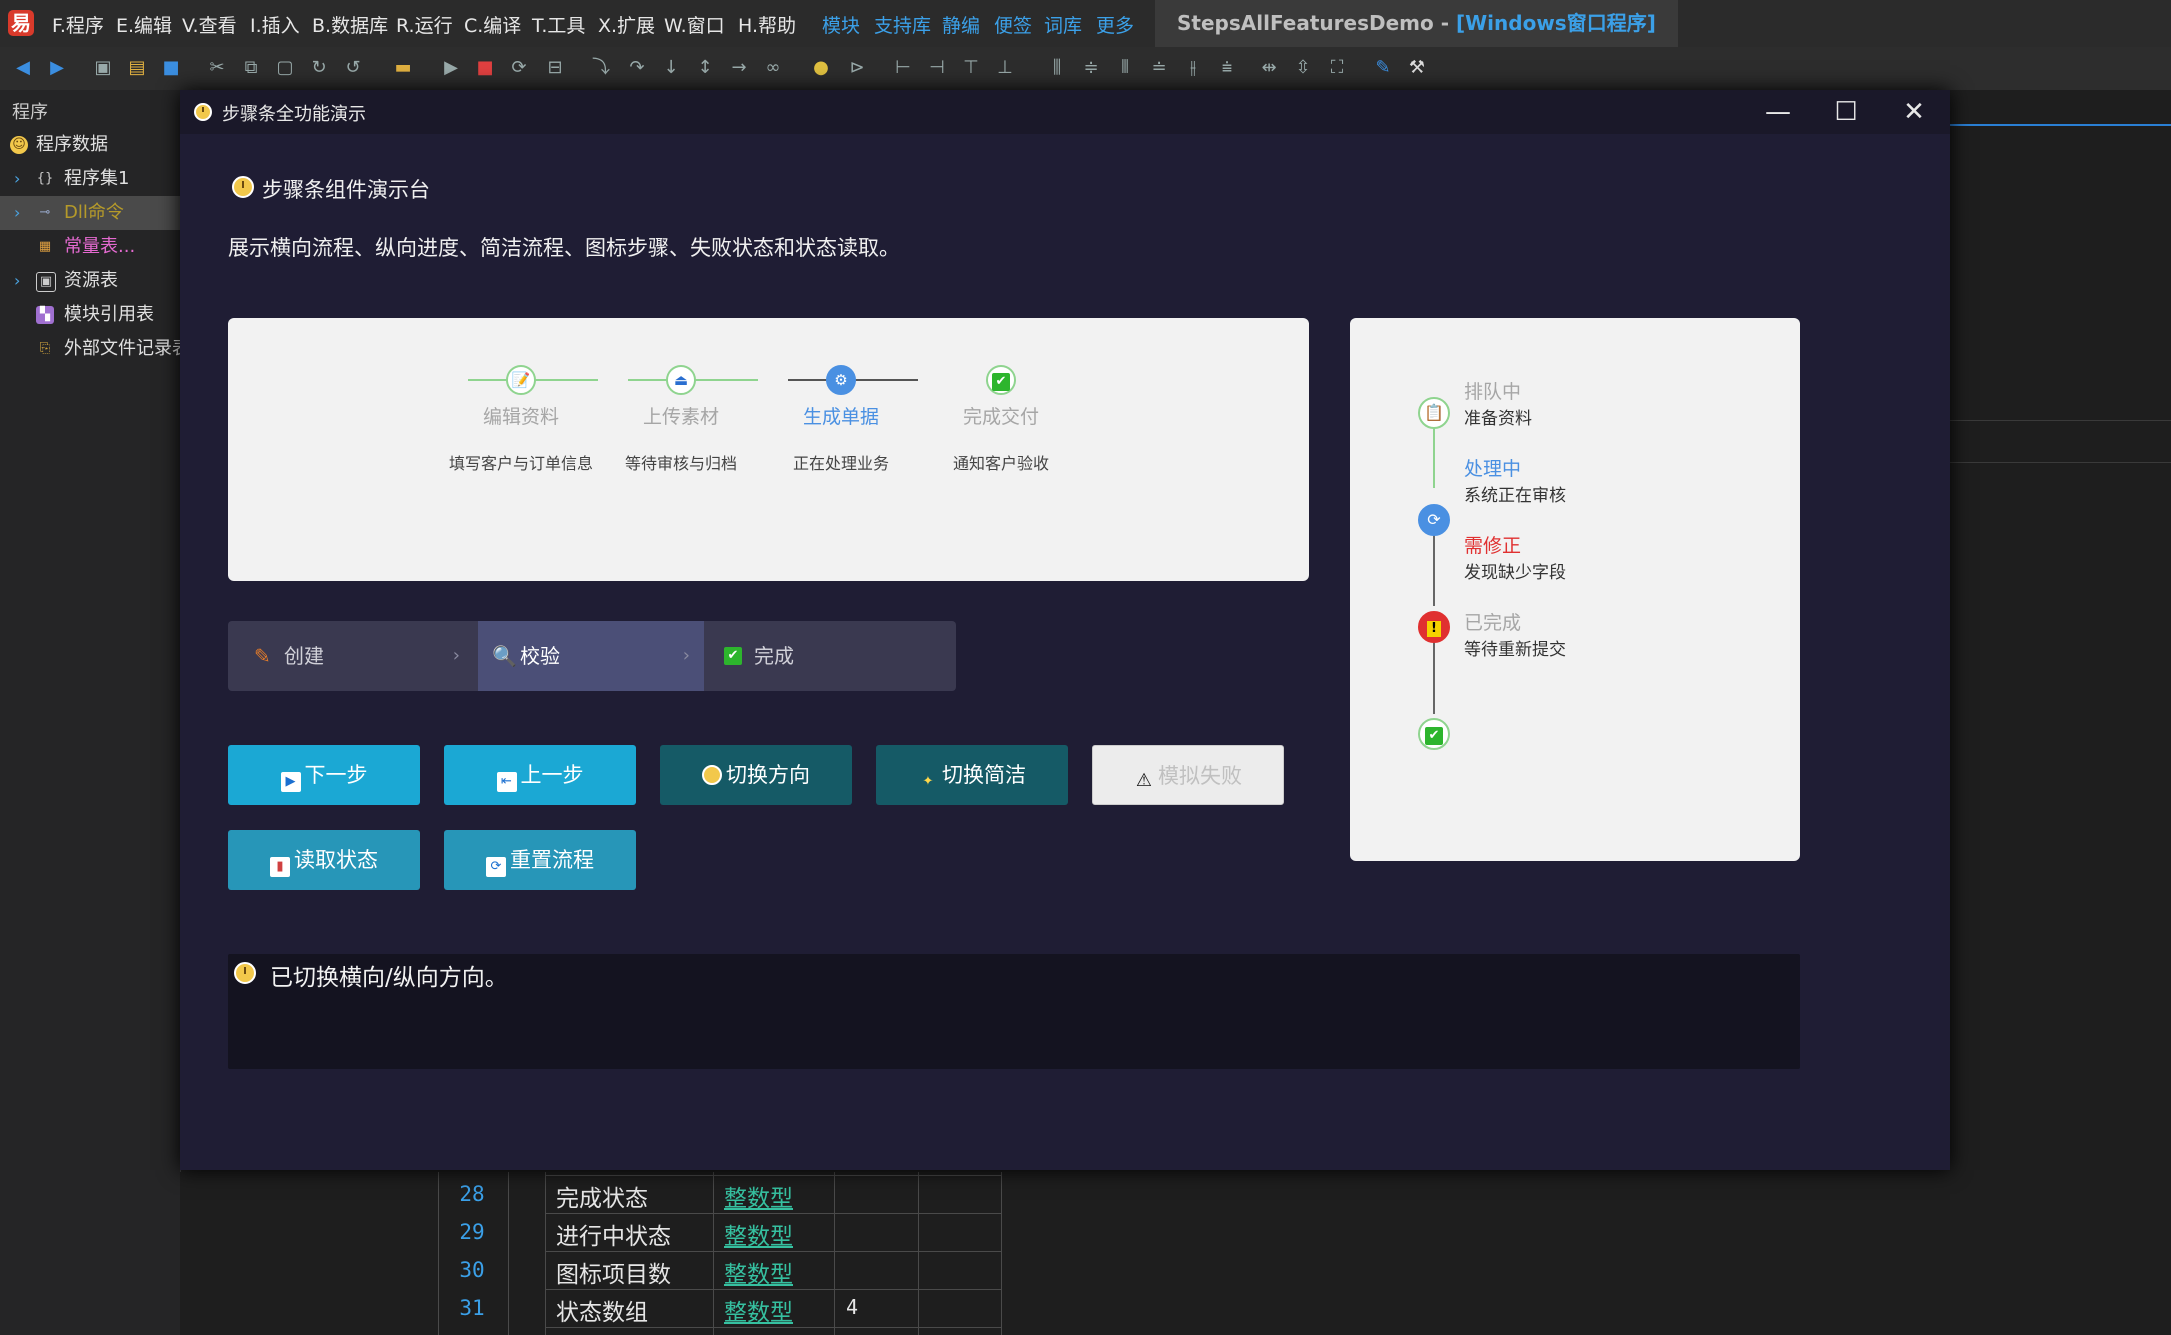  What do you see at coordinates (324, 775) in the screenshot?
I see `next-step-button: ▶ 下一步` at bounding box center [324, 775].